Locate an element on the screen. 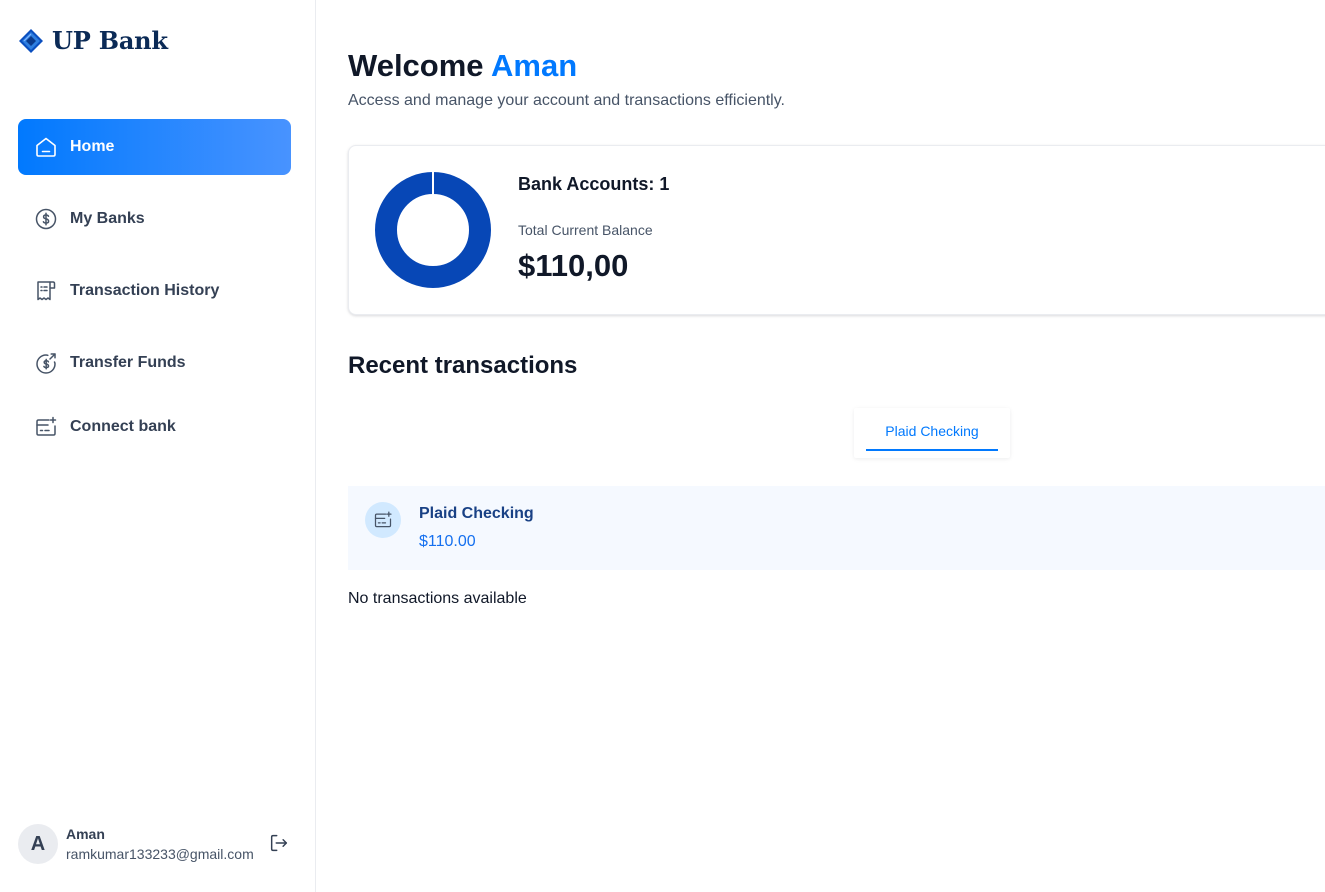  avatar: A is located at coordinates (38, 844).